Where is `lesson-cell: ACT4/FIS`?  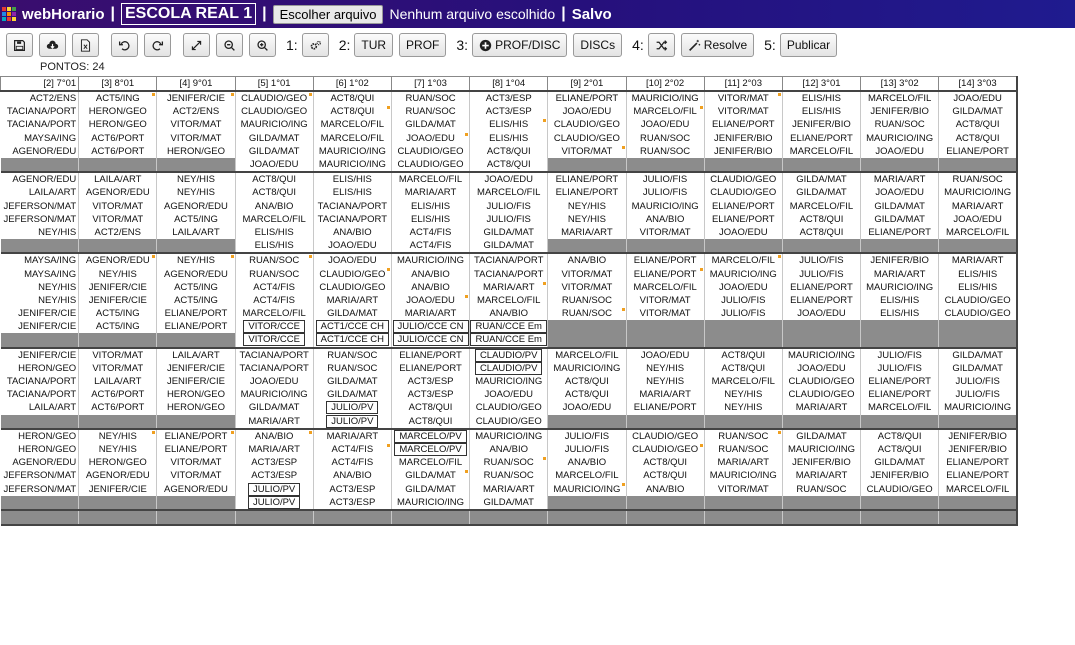 lesson-cell: ACT4/FIS is located at coordinates (431, 232).